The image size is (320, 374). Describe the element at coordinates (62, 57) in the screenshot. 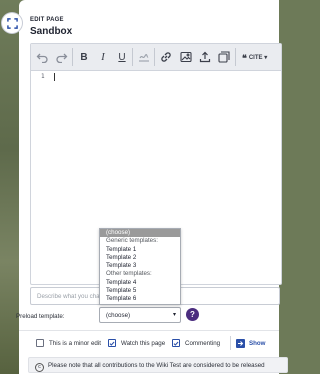

I see `redo-icon` at that location.